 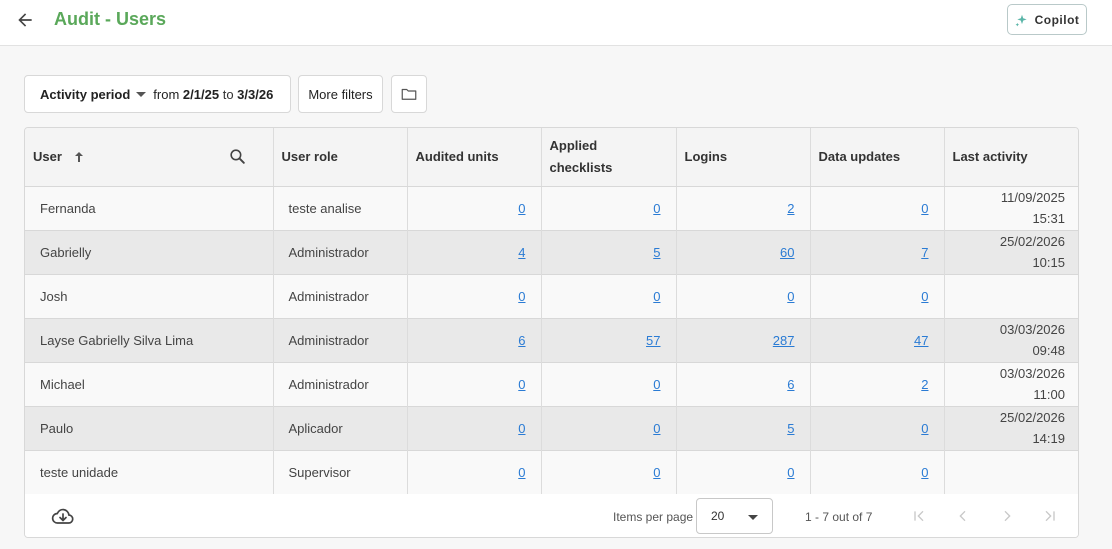 I want to click on table-row: Josh Administrador 0 0 0 0, so click(x=551, y=296).